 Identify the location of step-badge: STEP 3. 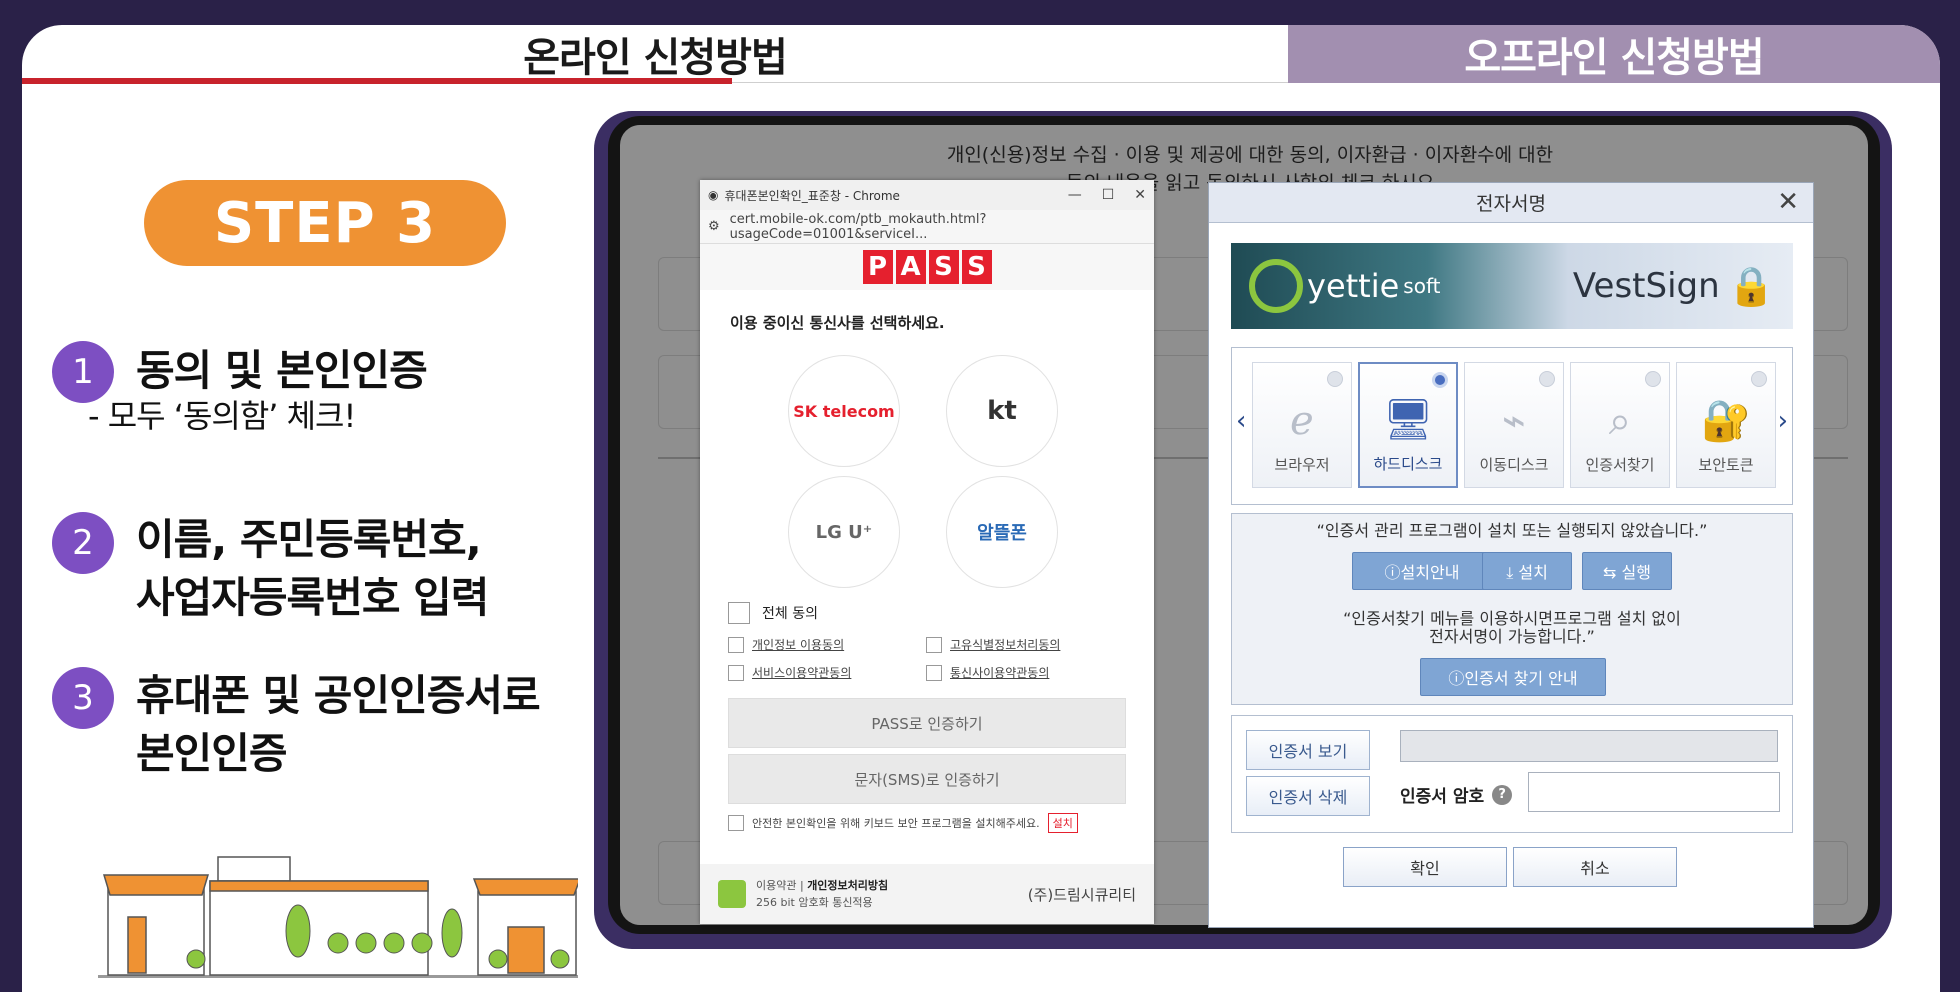
(325, 223).